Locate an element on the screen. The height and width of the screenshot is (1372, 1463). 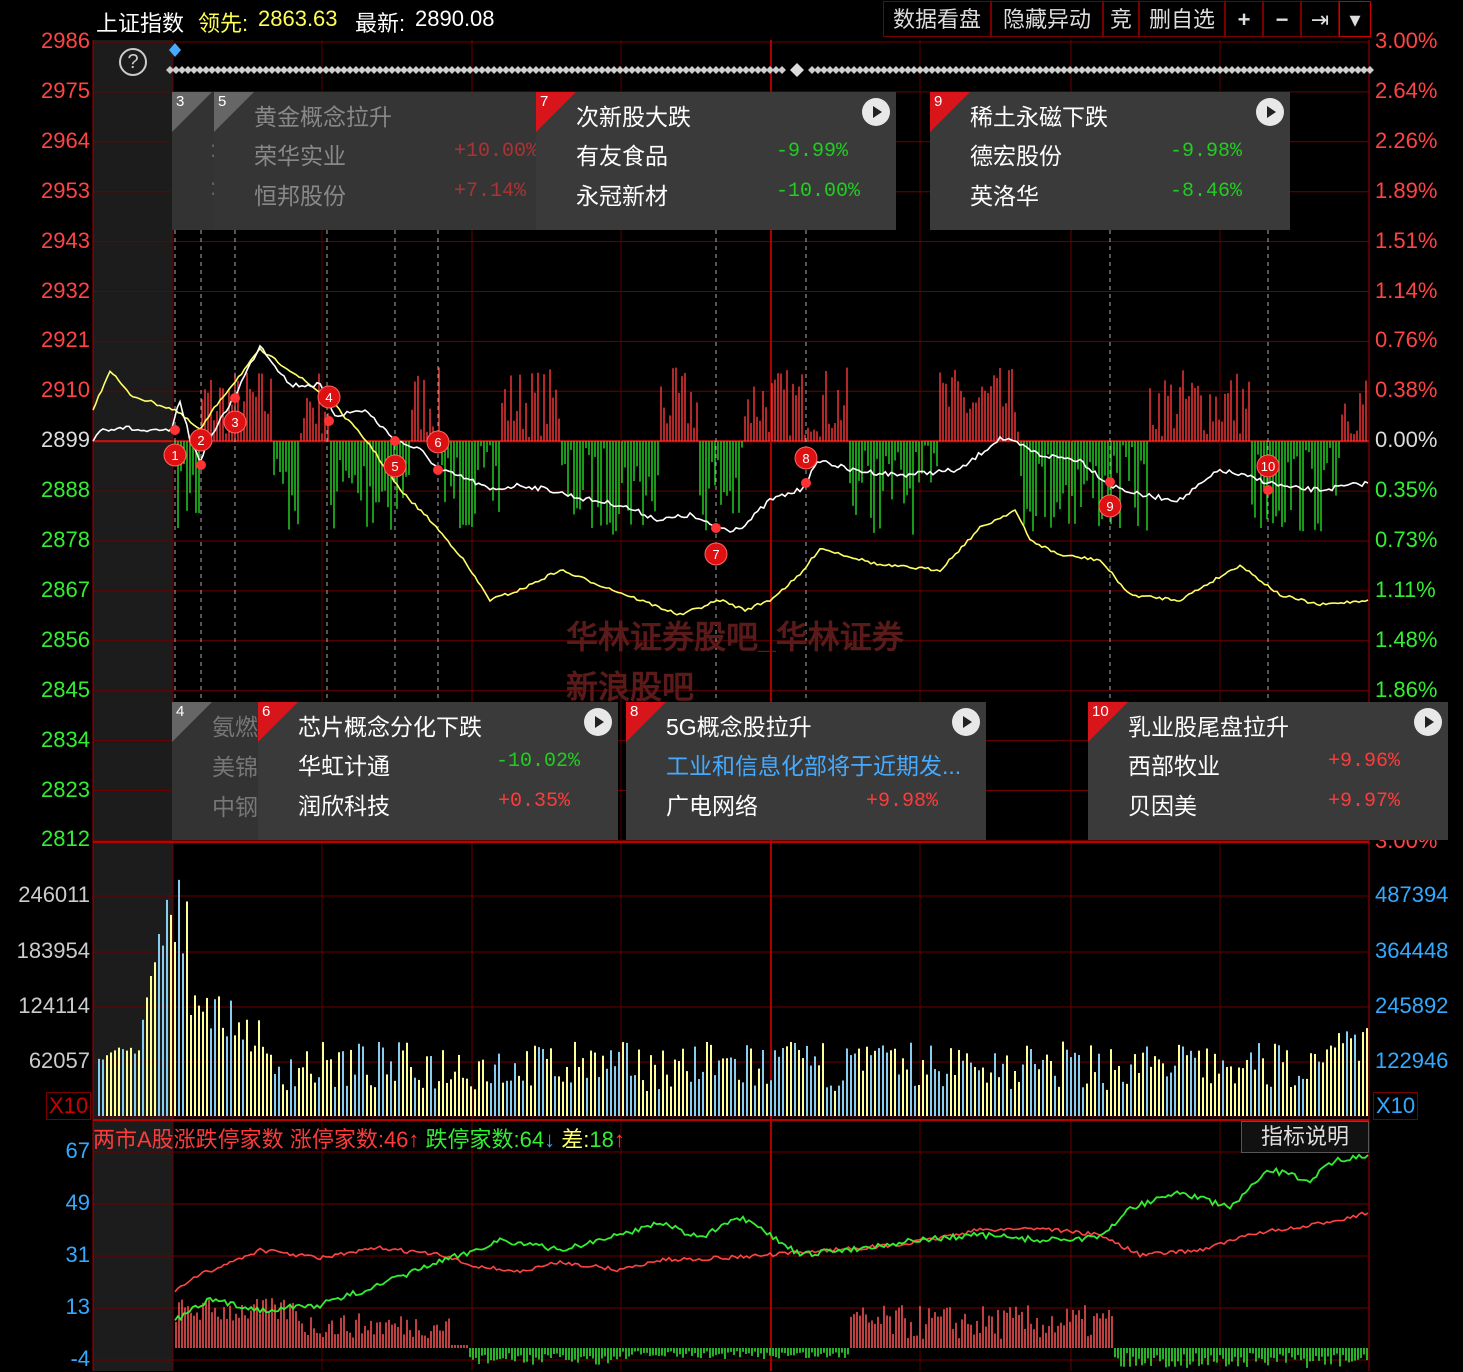
volume-bars is located at coordinates (733, 997).